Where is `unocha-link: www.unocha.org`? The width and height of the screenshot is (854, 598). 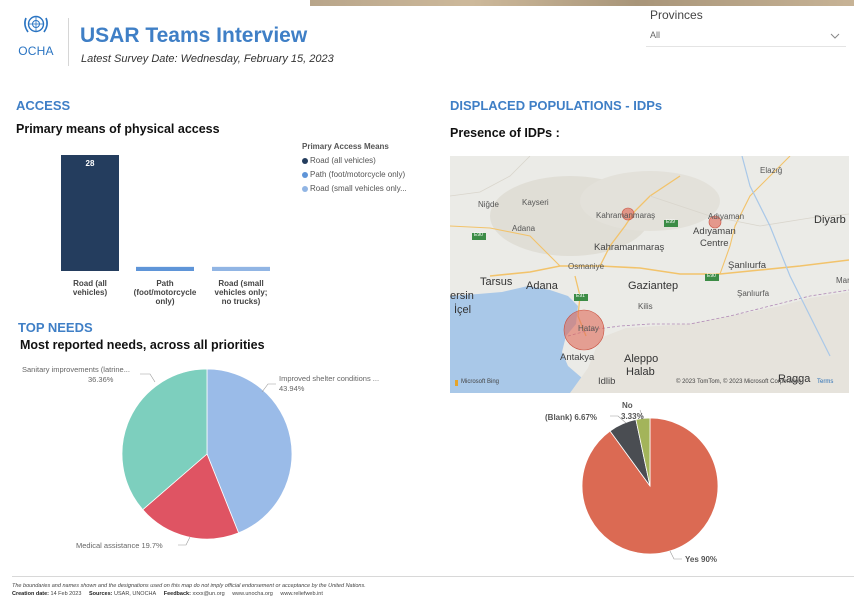 unocha-link: www.unocha.org is located at coordinates (252, 594).